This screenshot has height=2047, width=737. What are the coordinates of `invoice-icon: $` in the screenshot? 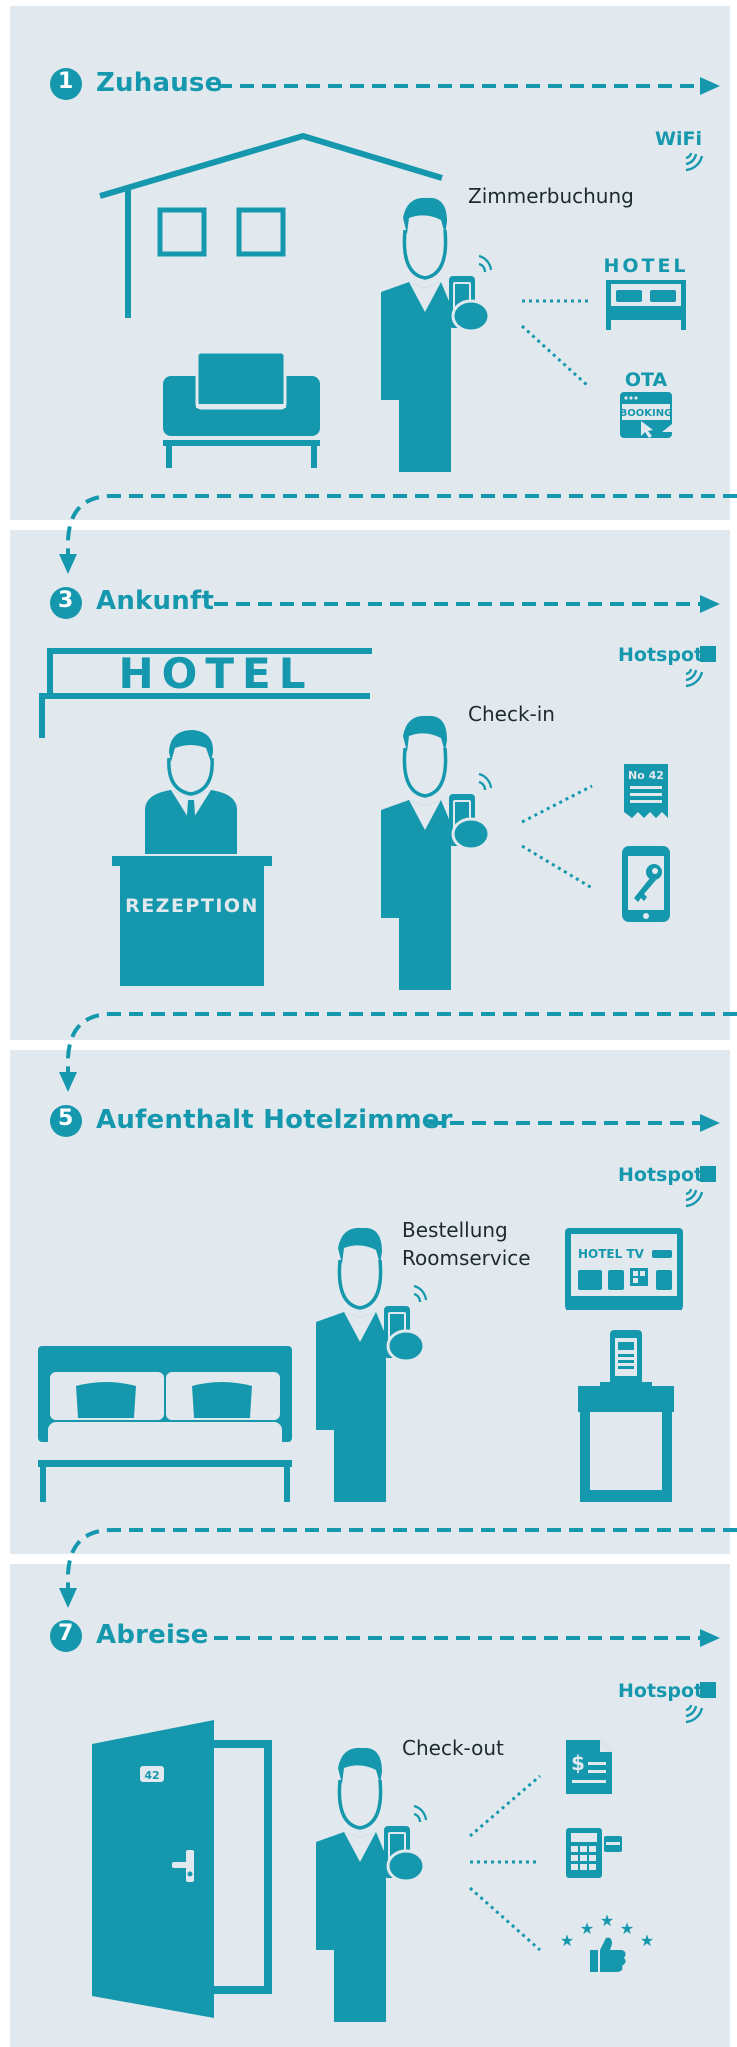 It's located at (589, 1767).